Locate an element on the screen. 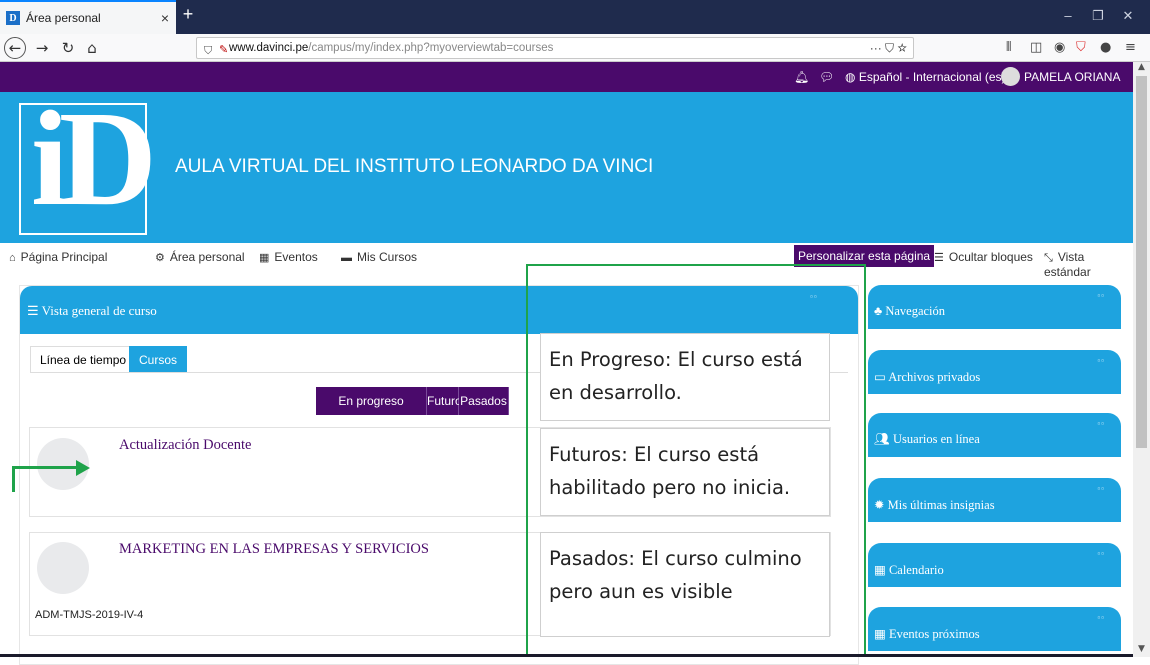 This screenshot has height=665, width=1150. browser-tab-bar: D Área personal × + – ❐ ✕ is located at coordinates (575, 17).